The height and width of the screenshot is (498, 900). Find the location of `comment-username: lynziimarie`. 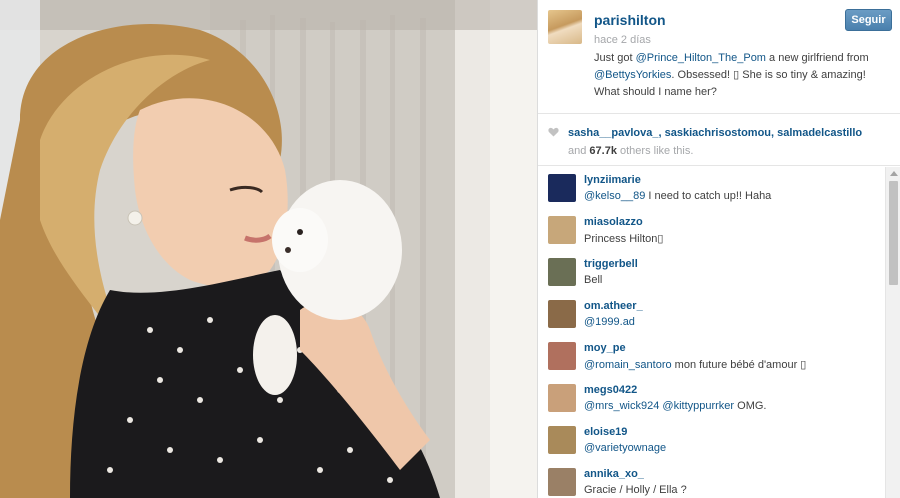

comment-username: lynziimarie is located at coordinates (612, 180).